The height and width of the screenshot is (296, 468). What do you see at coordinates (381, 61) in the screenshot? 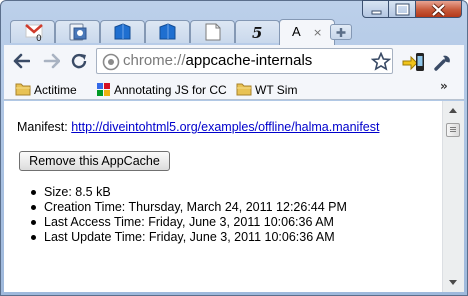
I see `bookmark-star-icon` at bounding box center [381, 61].